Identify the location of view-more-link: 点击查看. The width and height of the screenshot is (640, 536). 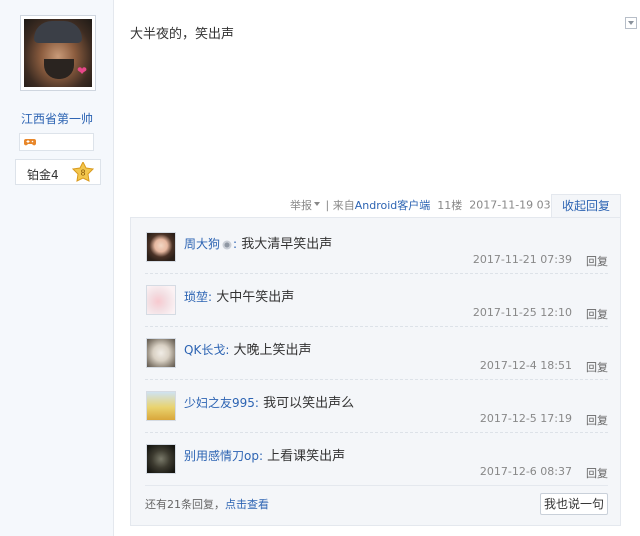
(247, 504).